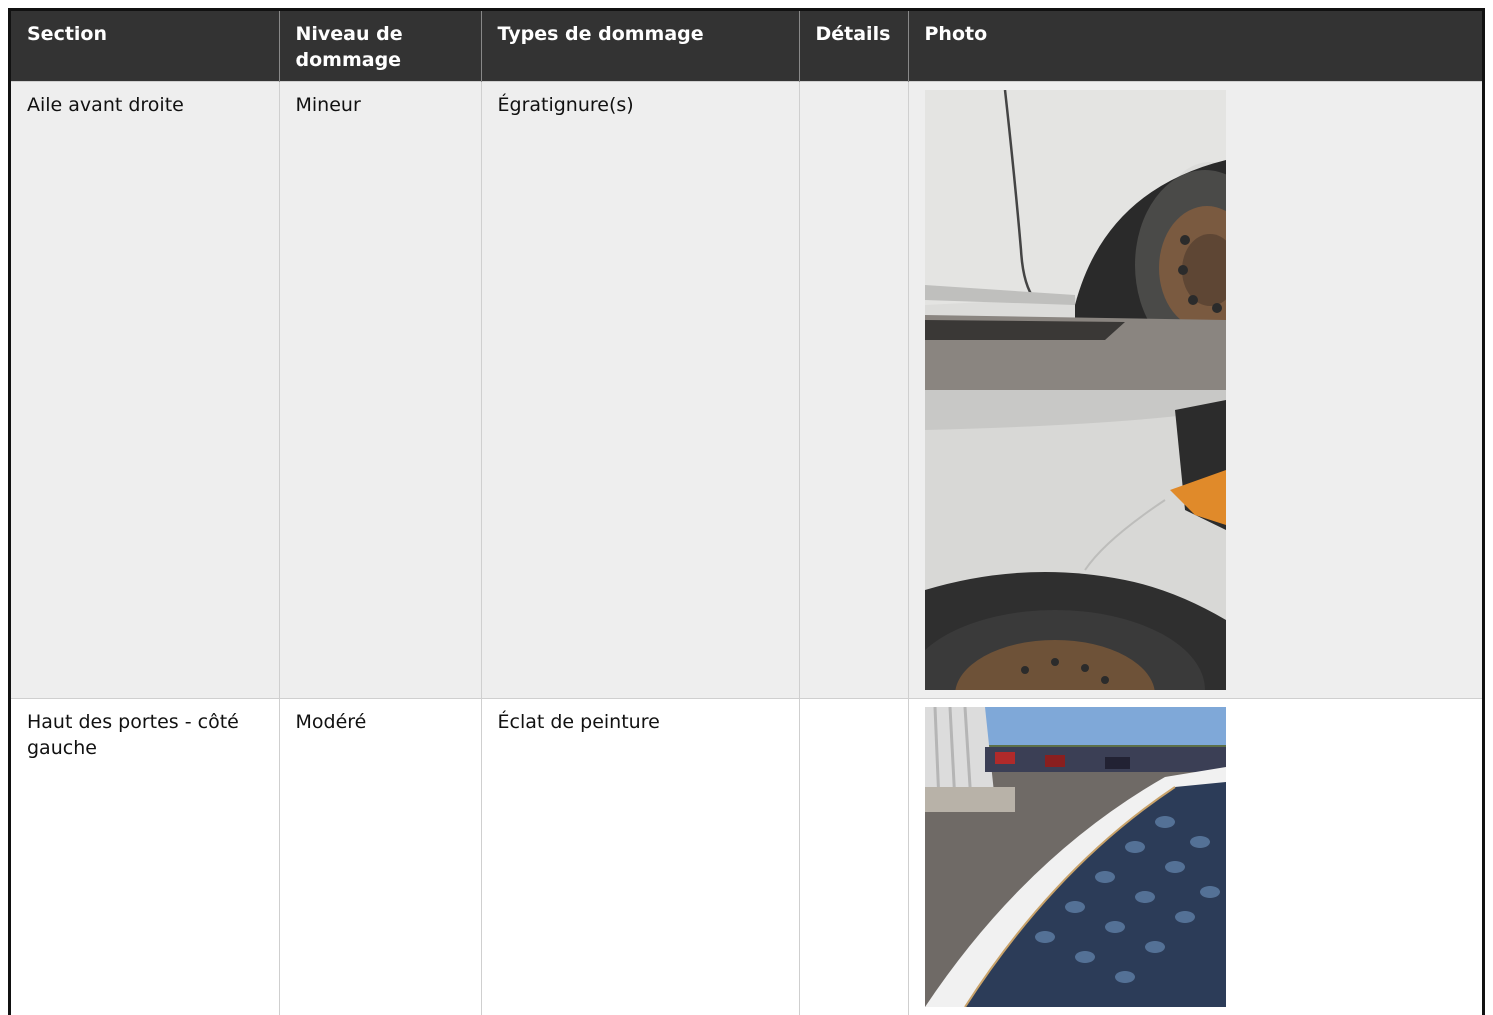  What do you see at coordinates (379, 46) in the screenshot?
I see `header-level: Niveau de dommage` at bounding box center [379, 46].